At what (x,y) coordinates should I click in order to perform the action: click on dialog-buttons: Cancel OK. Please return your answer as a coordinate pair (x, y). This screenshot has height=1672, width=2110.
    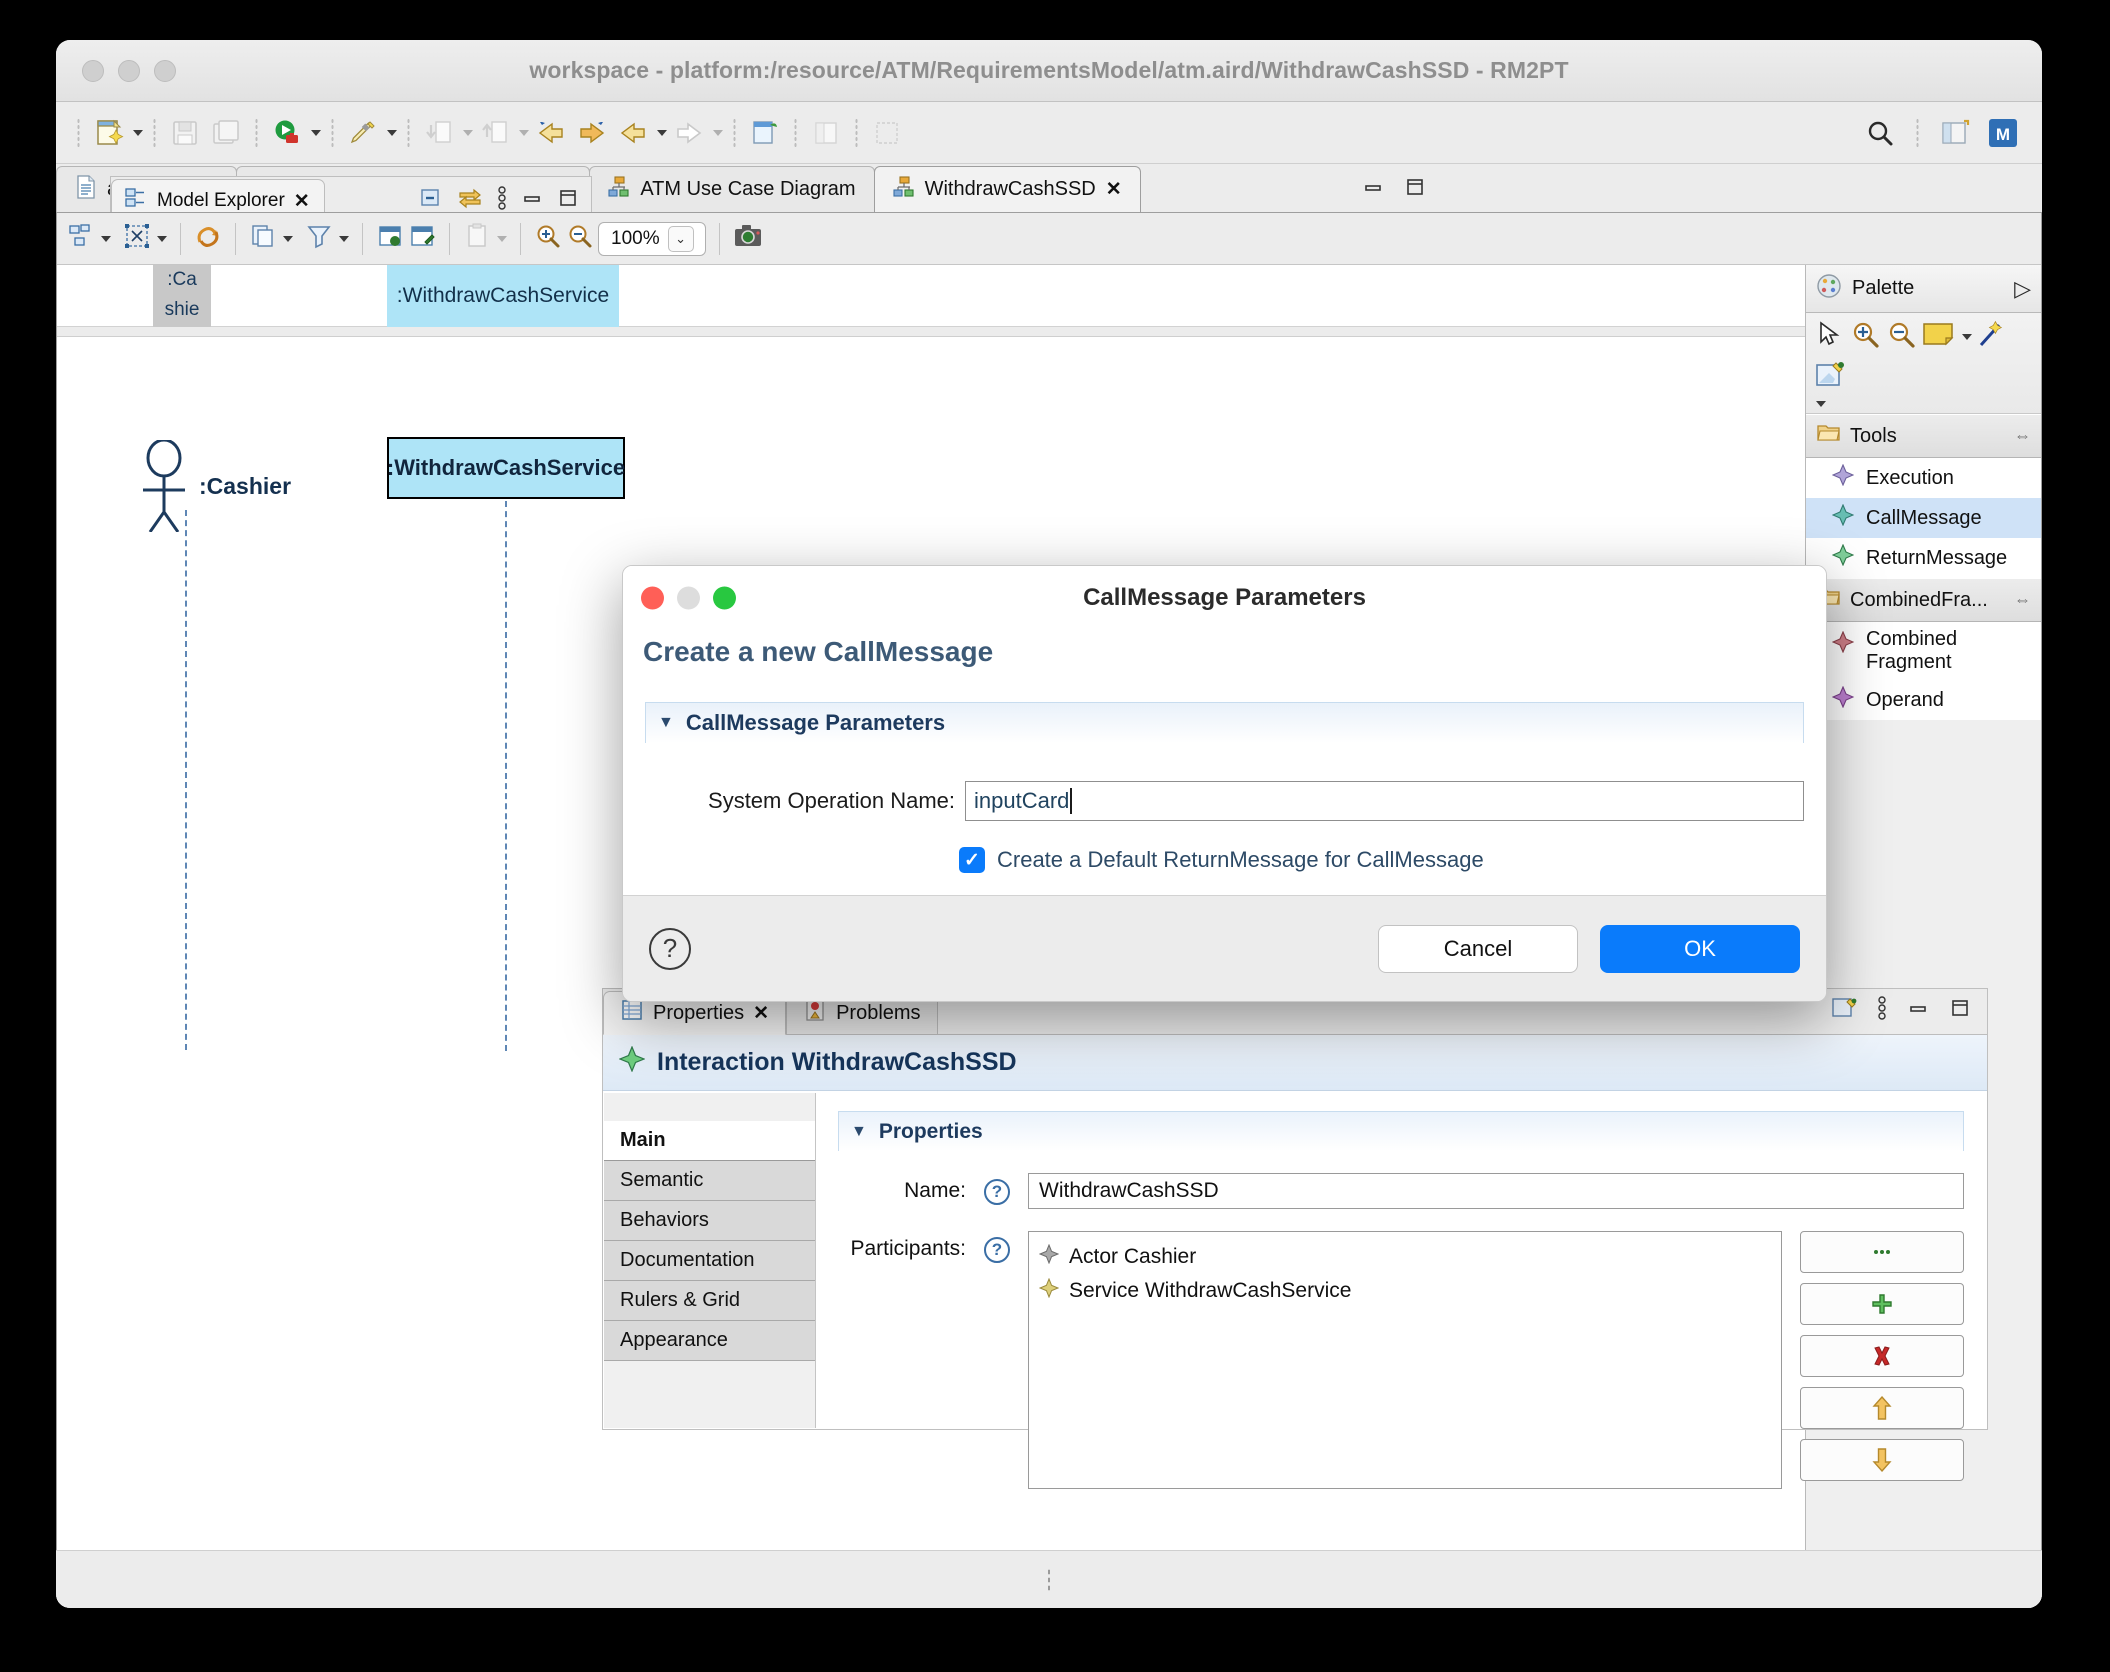
    Looking at the image, I should click on (1589, 948).